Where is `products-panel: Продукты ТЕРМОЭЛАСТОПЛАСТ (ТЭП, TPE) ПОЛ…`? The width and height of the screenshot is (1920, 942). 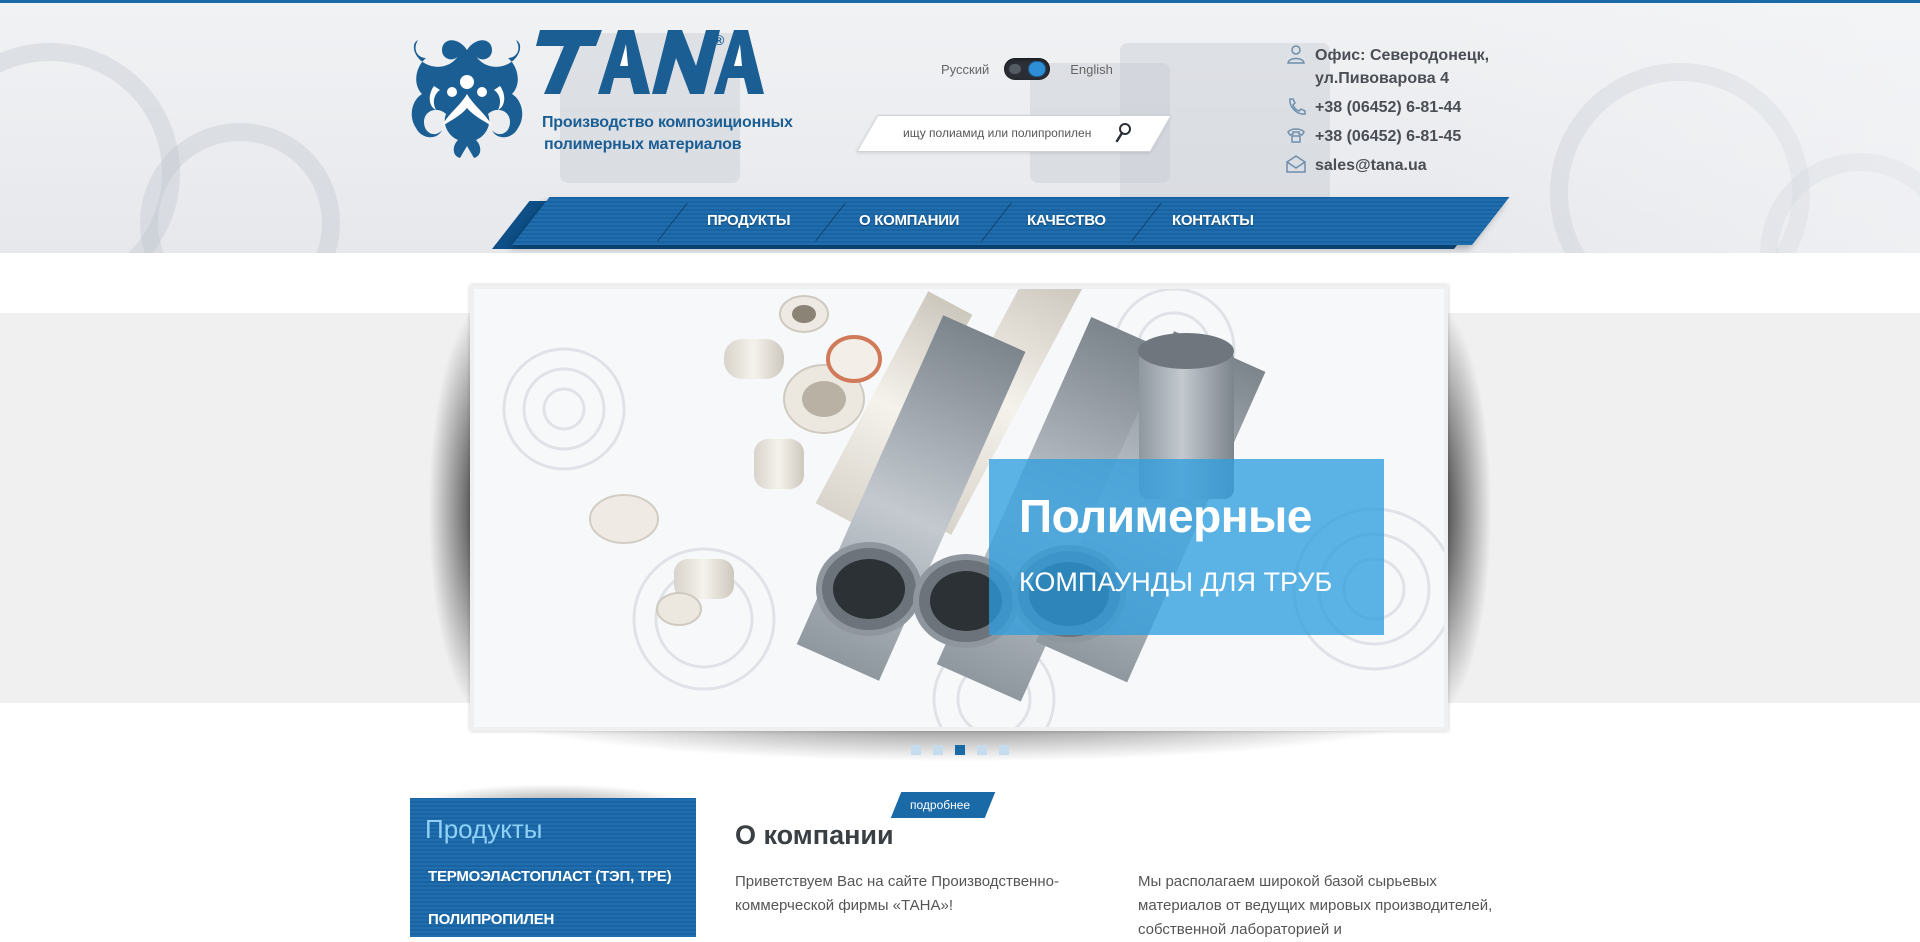
products-panel: Продукты ТЕРМОЭЛАСТОПЛАСТ (ТЭП, TPE) ПОЛ… is located at coordinates (553, 867).